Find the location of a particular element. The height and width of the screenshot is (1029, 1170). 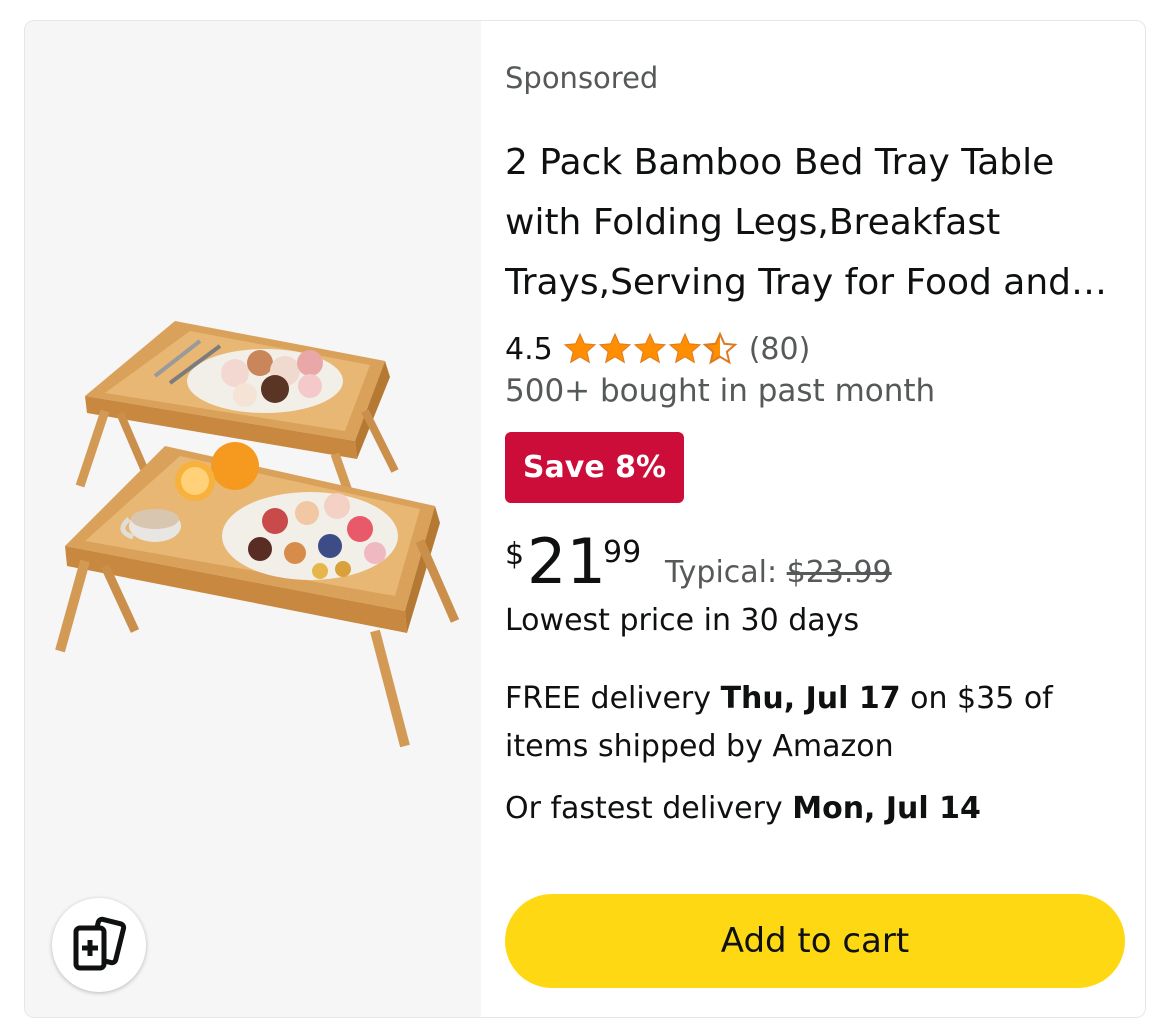

typical-price-value: $23.99 is located at coordinates (839, 572).